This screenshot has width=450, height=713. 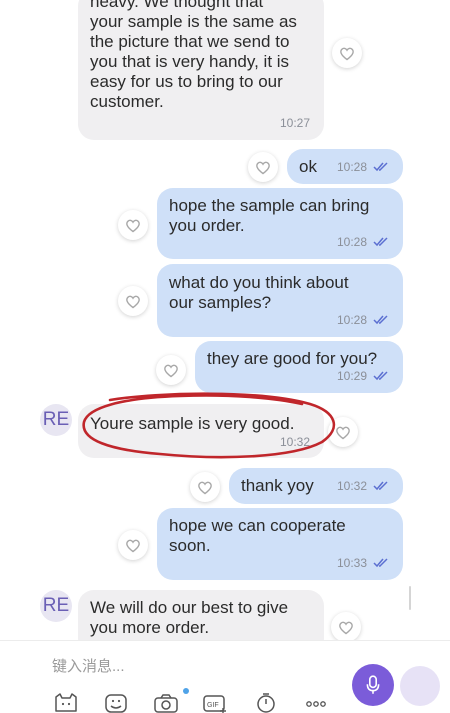 I want to click on message-bubble: they are good for you? 10:29, so click(x=299, y=367).